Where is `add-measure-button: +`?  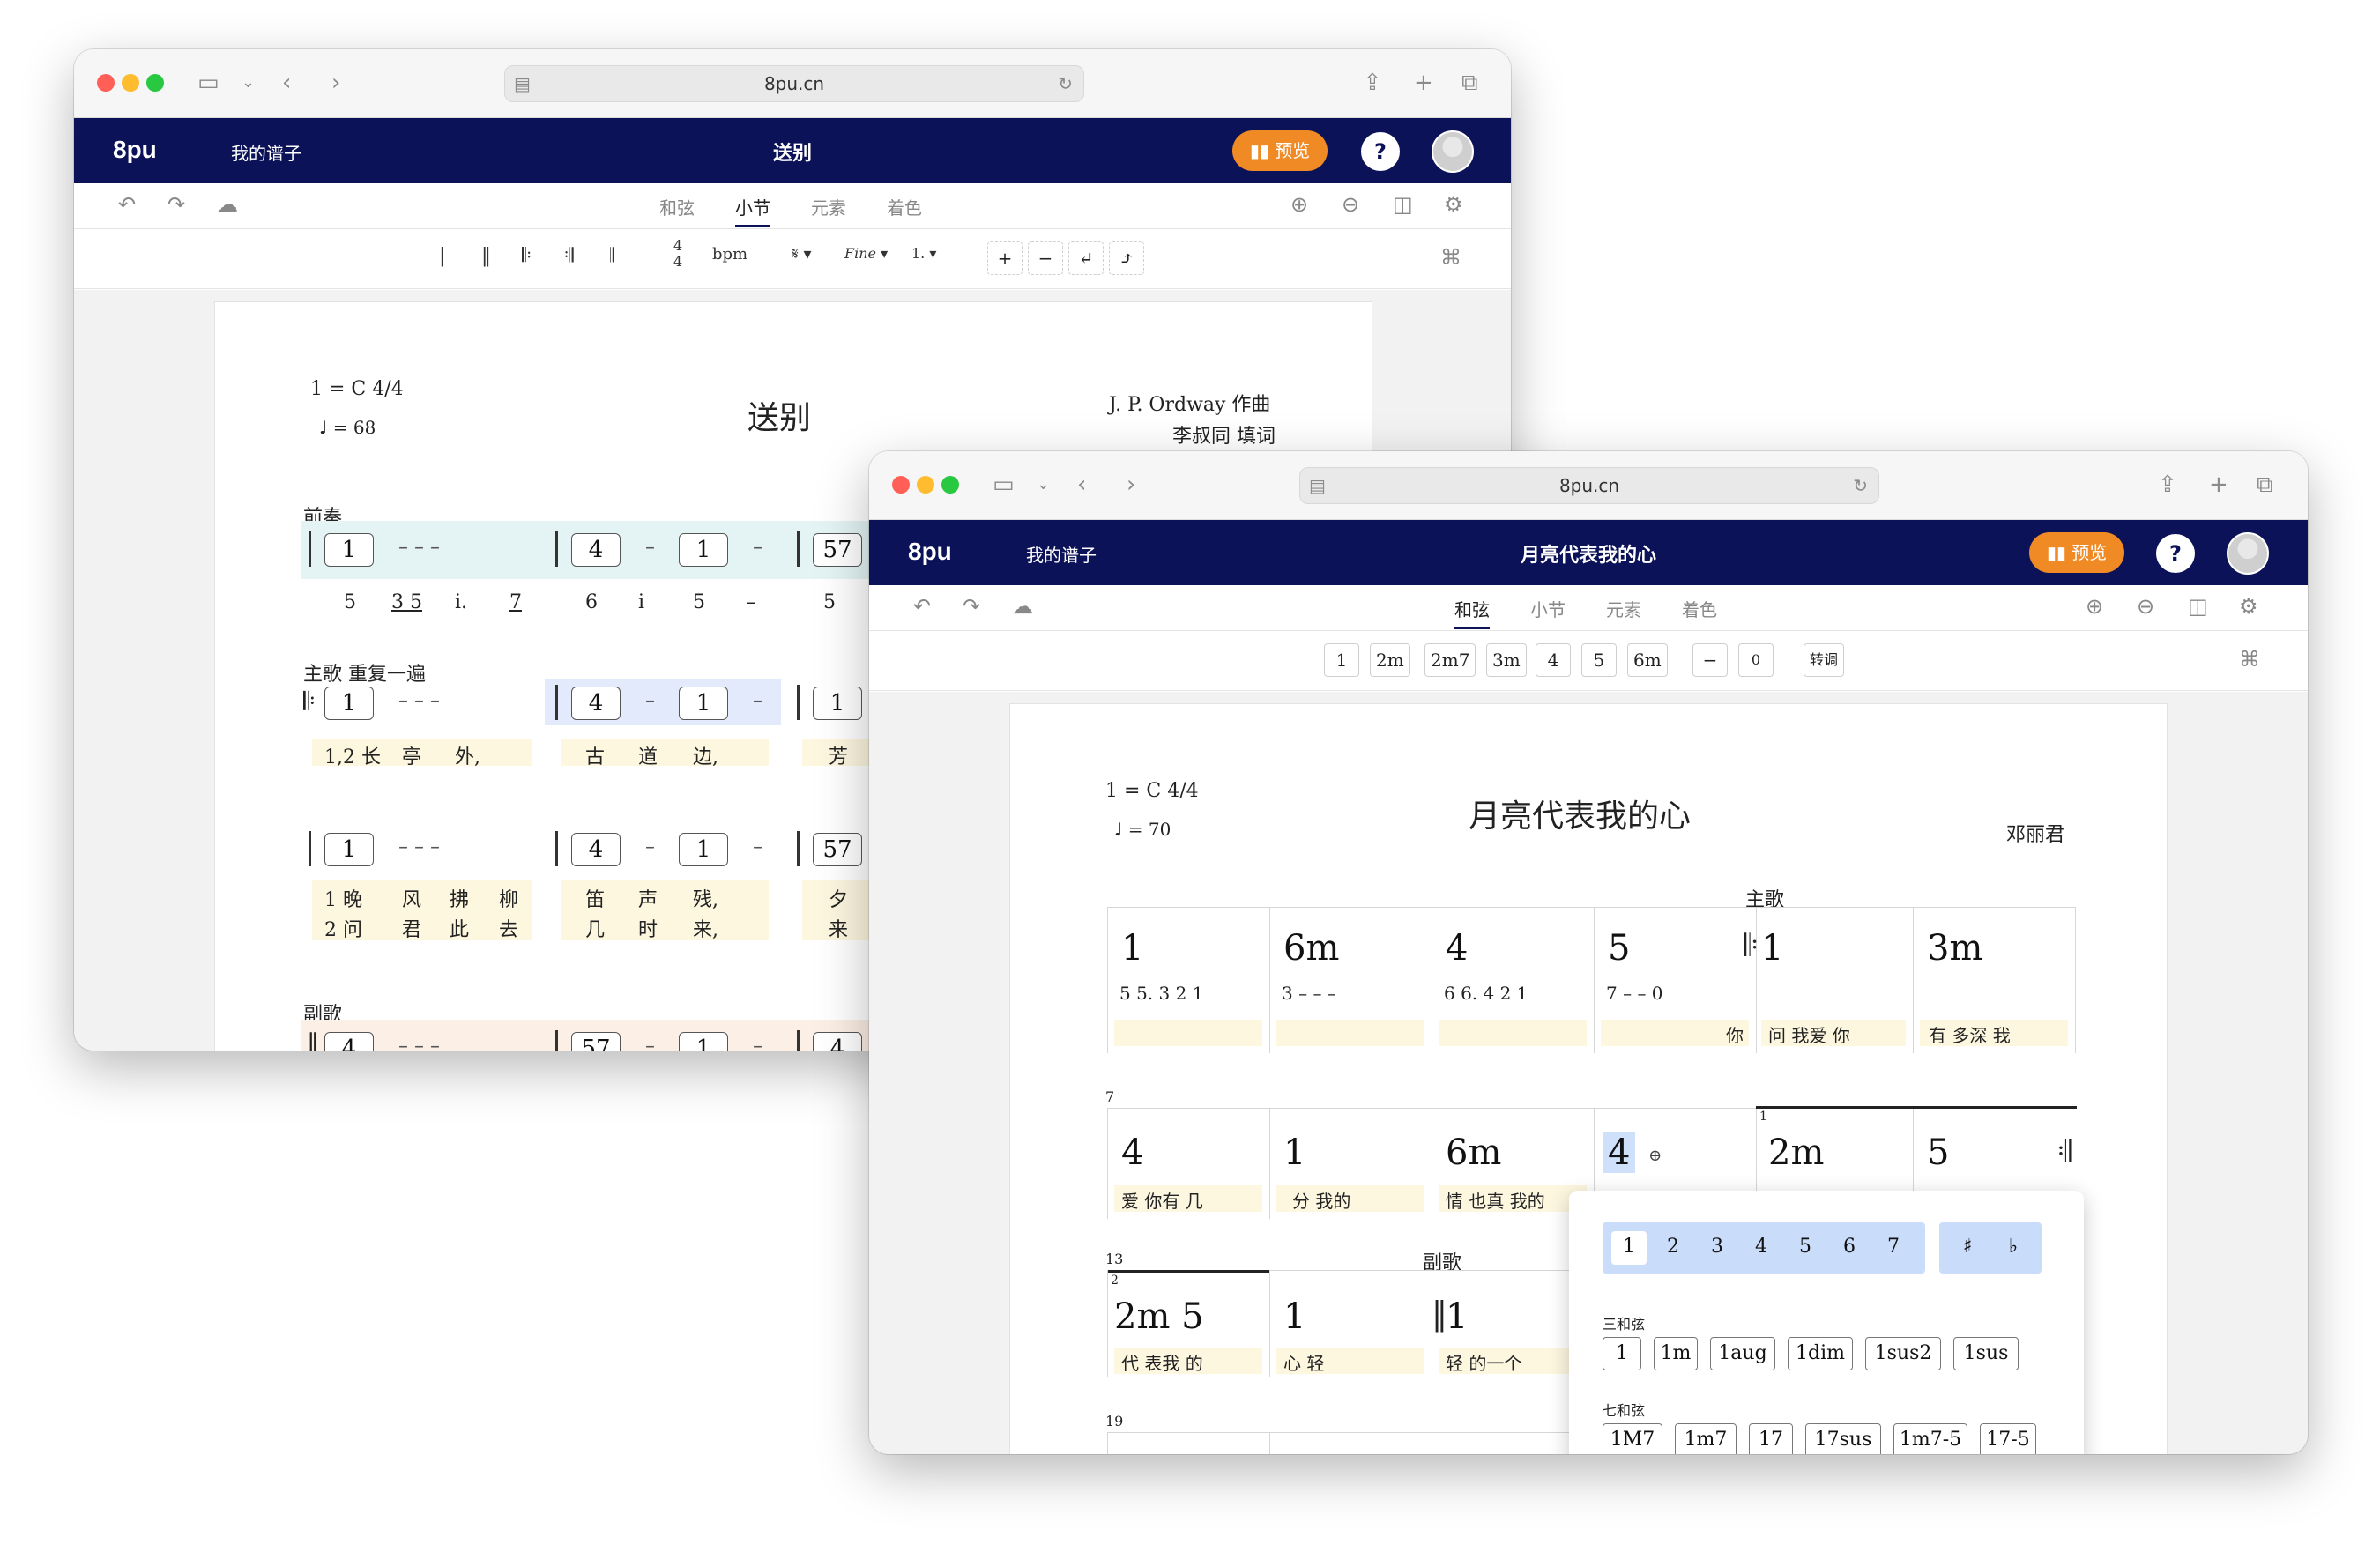 add-measure-button: + is located at coordinates (1005, 258).